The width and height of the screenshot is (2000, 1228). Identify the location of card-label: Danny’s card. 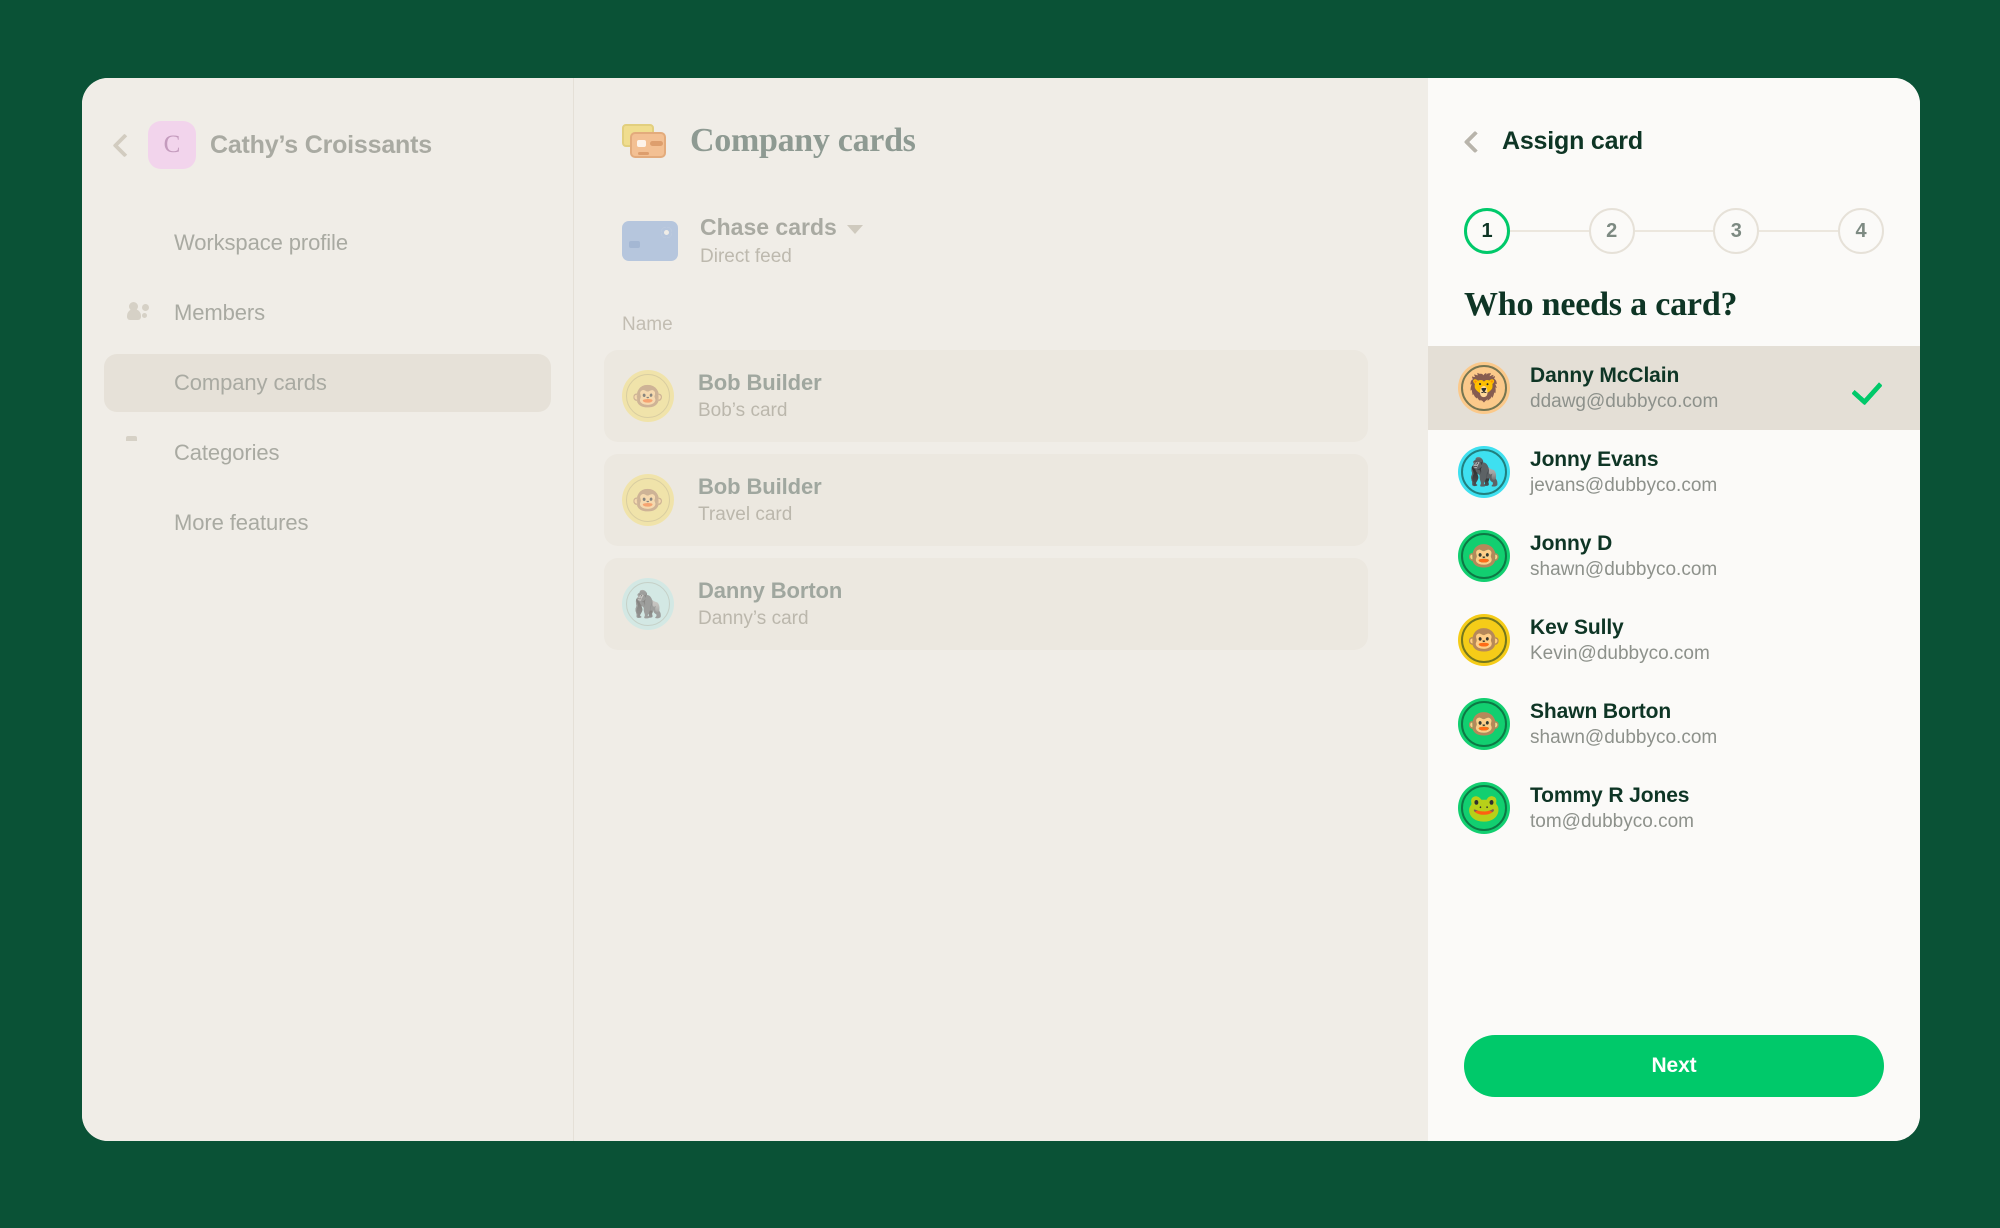
(753, 618).